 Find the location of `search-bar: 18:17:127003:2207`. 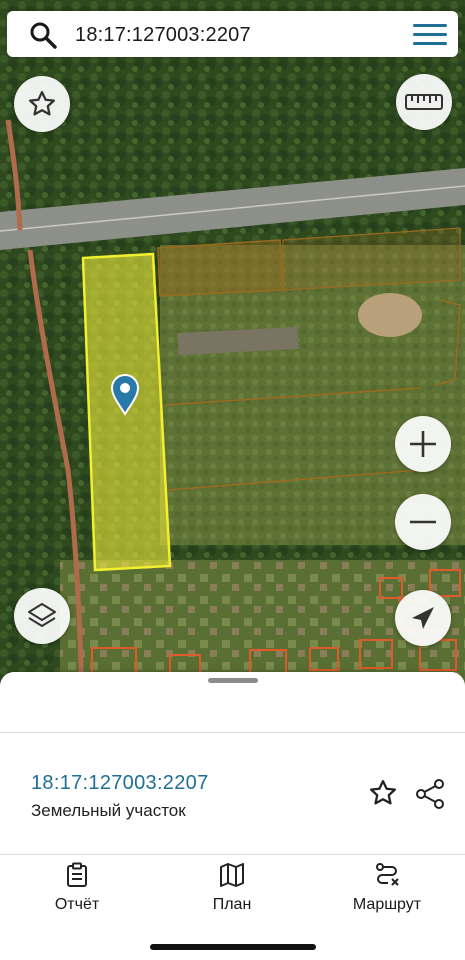

search-bar: 18:17:127003:2207 is located at coordinates (232, 34).